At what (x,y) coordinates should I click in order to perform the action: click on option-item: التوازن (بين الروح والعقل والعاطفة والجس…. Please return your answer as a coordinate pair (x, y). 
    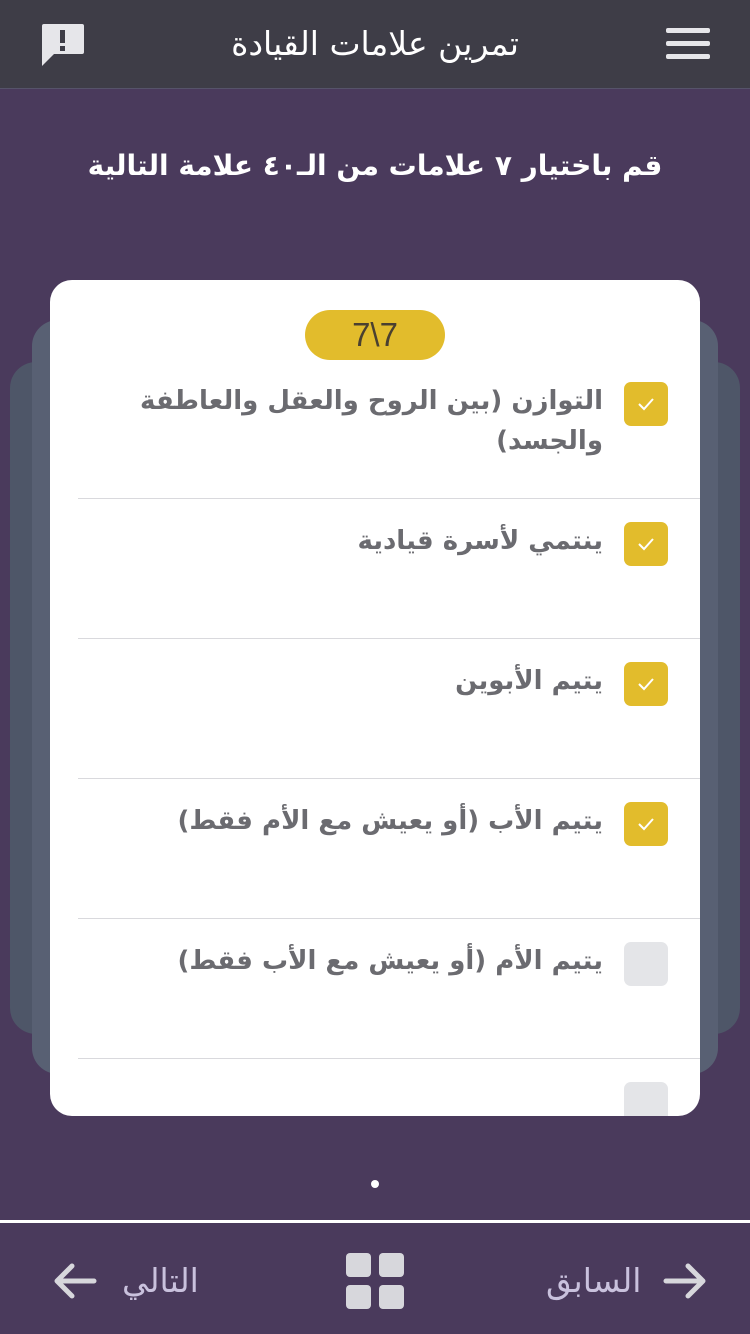
    Looking at the image, I should click on (389, 429).